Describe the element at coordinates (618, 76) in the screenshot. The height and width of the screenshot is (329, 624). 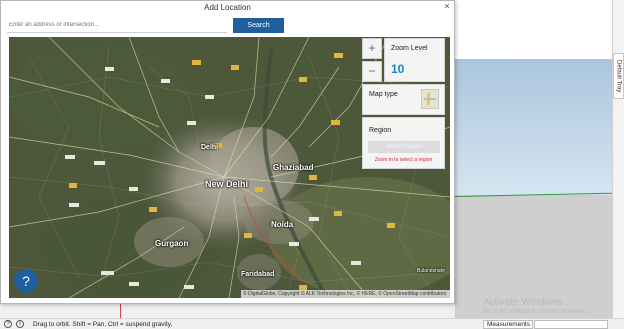
I see `default-tray-tab: Default Tray` at that location.